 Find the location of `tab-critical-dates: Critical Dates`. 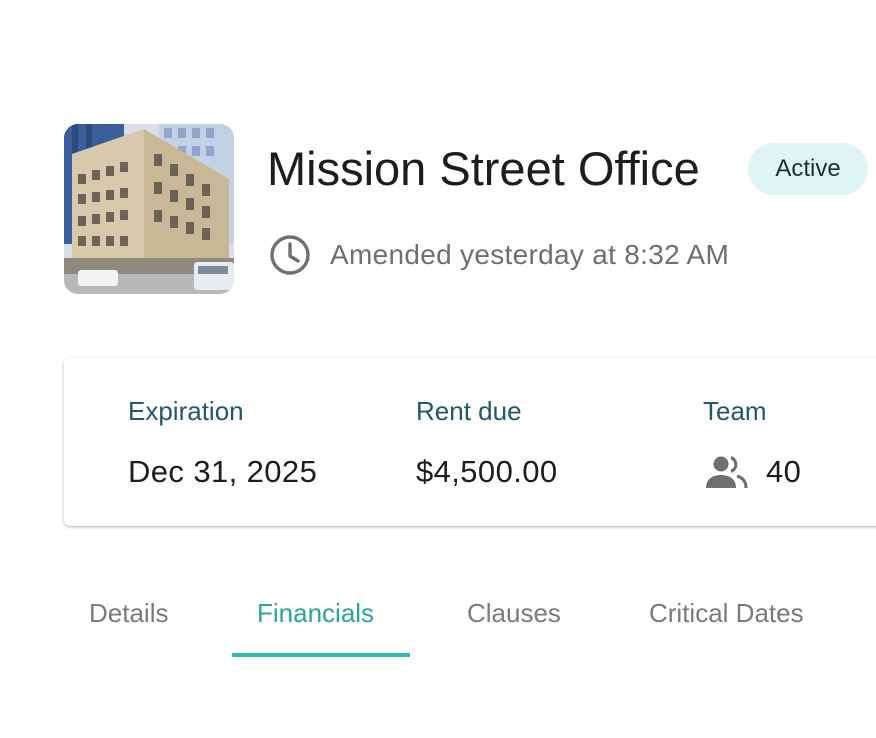

tab-critical-dates: Critical Dates is located at coordinates (726, 613).